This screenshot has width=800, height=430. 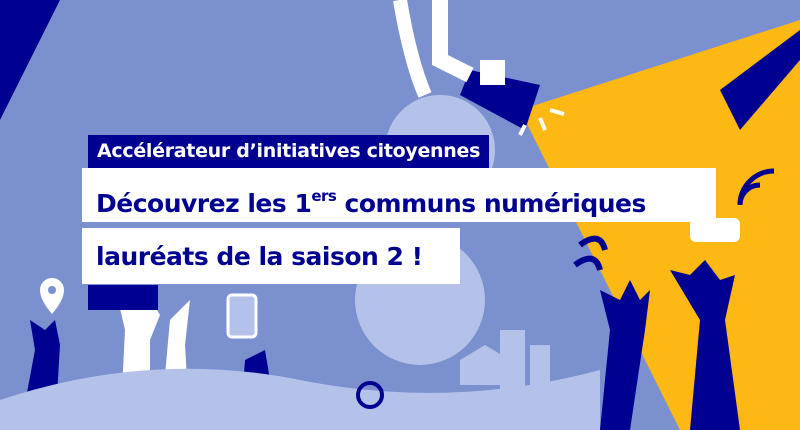 What do you see at coordinates (505, 360) in the screenshot?
I see `buildings` at bounding box center [505, 360].